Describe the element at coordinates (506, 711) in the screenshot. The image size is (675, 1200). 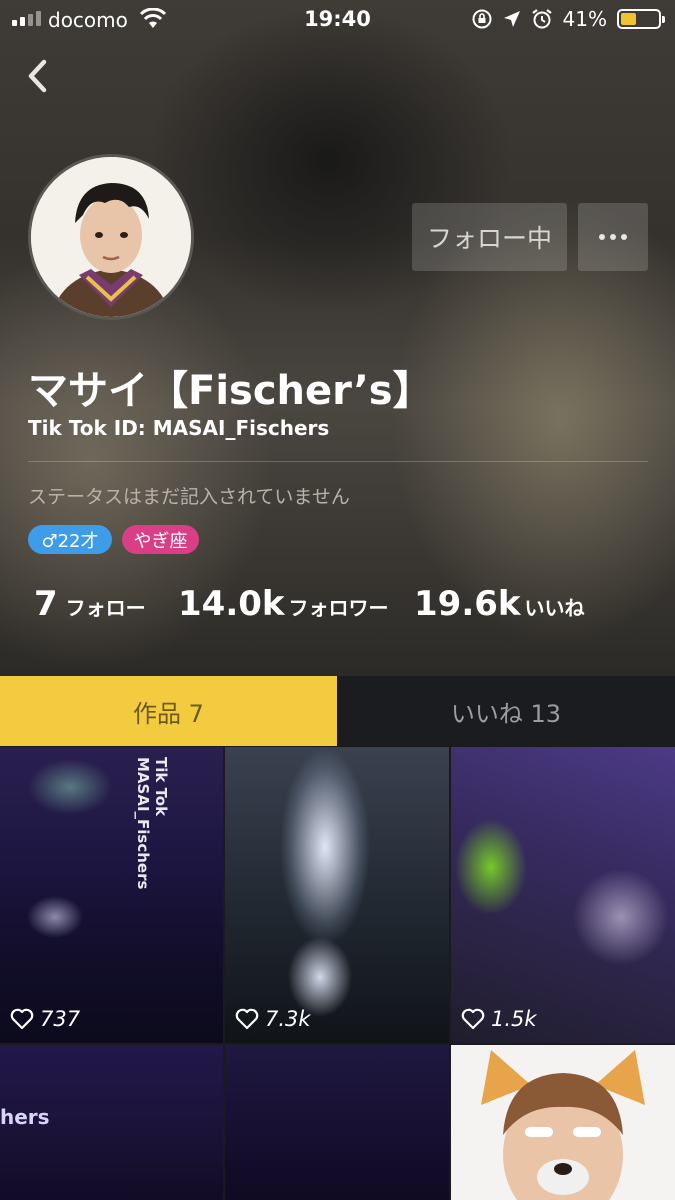
I see `tab-likes: いいね 13` at that location.